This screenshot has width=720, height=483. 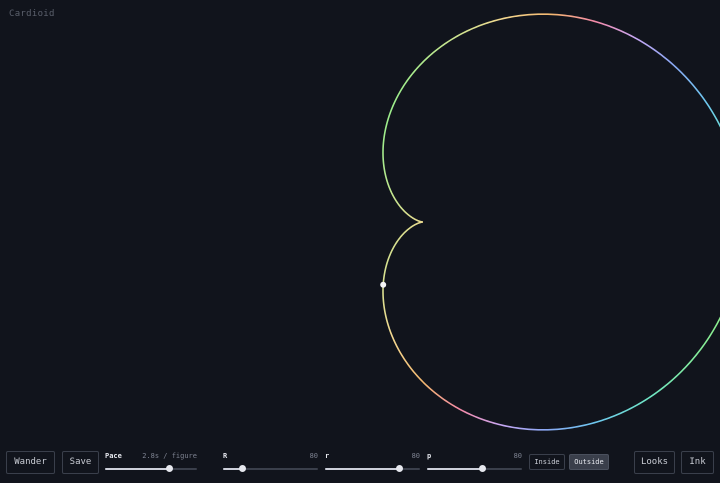 What do you see at coordinates (169, 468) in the screenshot?
I see `pace-slider-thumb` at bounding box center [169, 468].